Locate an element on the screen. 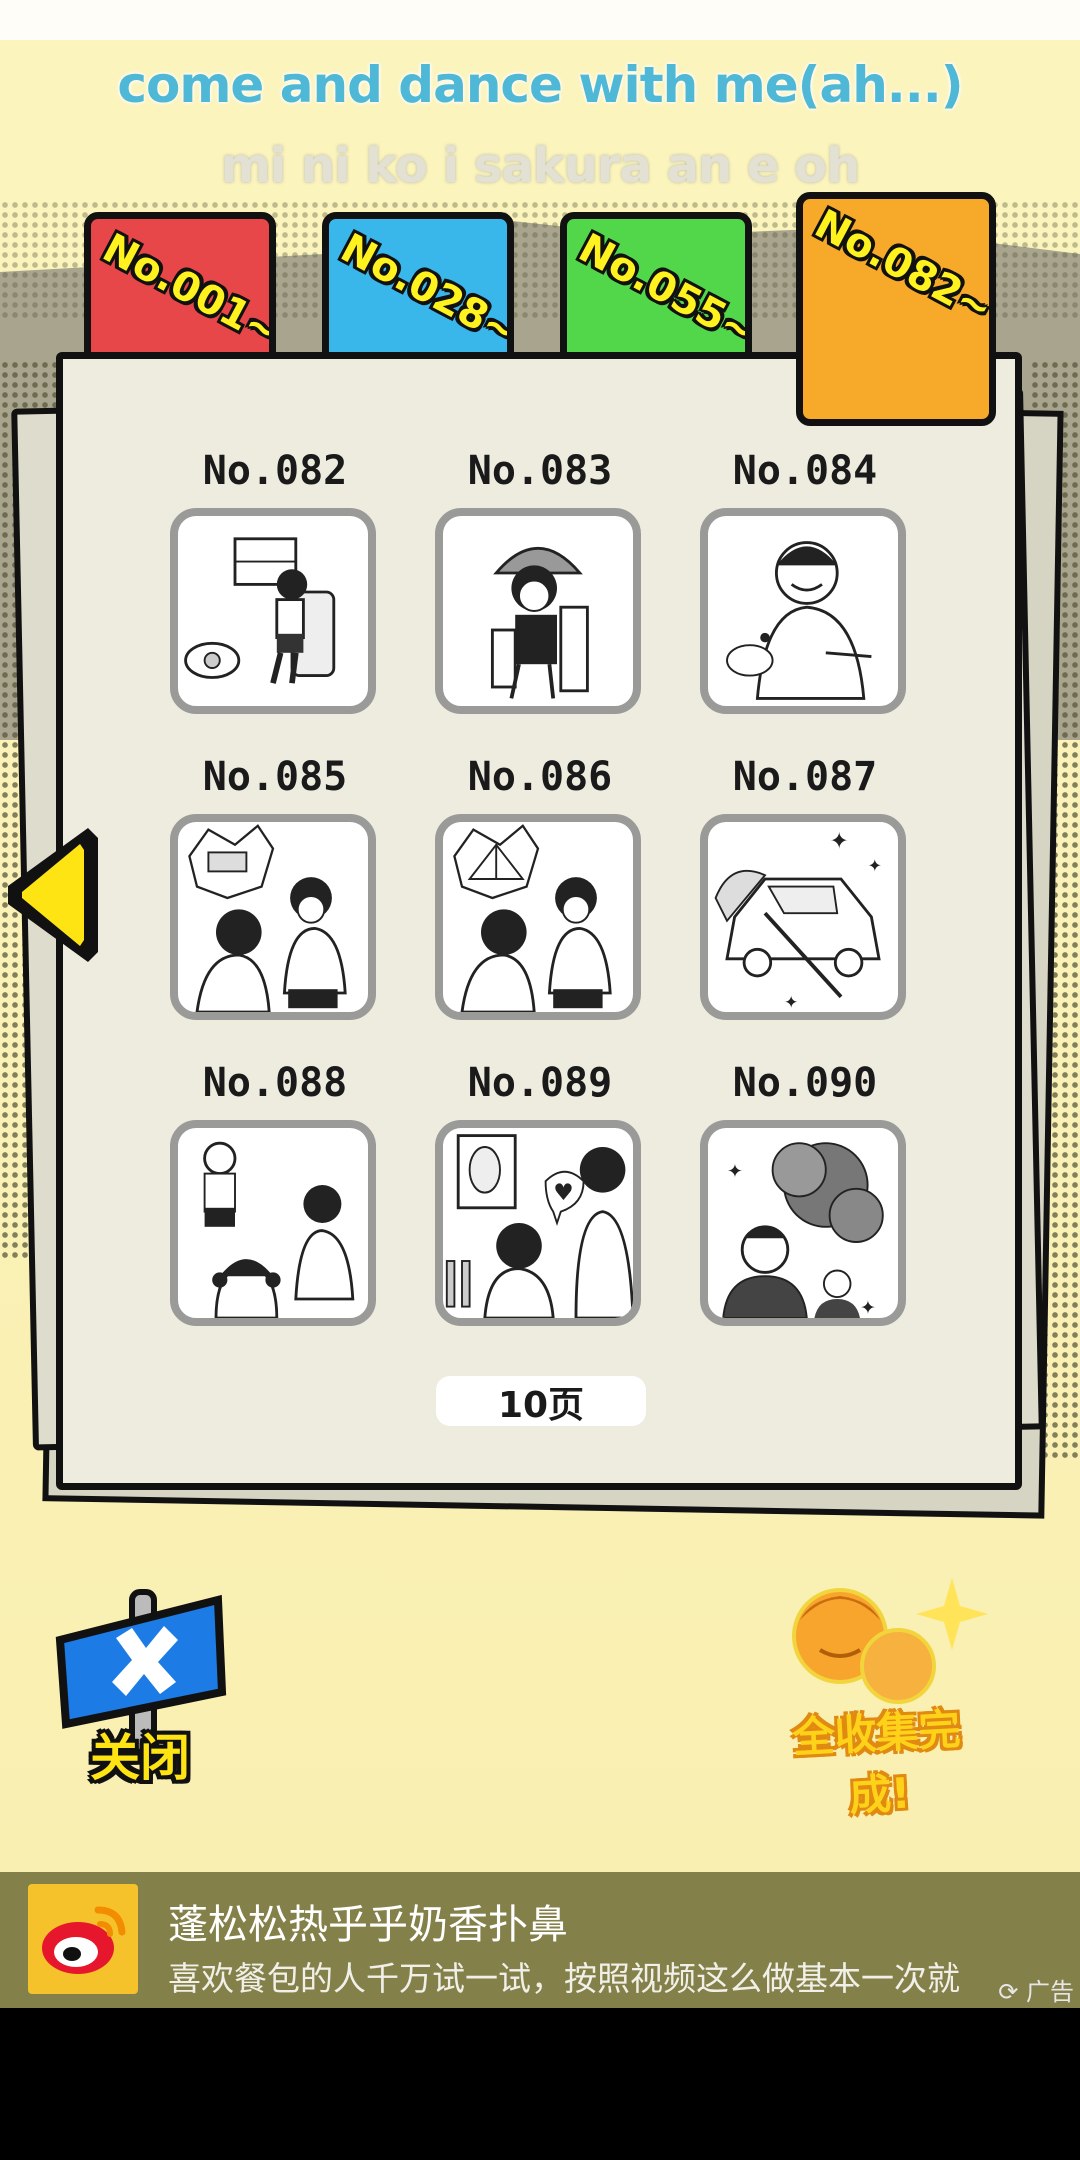  ad-title: 蓬松松热乎乎奶香扑鼻 is located at coordinates (368, 1925).